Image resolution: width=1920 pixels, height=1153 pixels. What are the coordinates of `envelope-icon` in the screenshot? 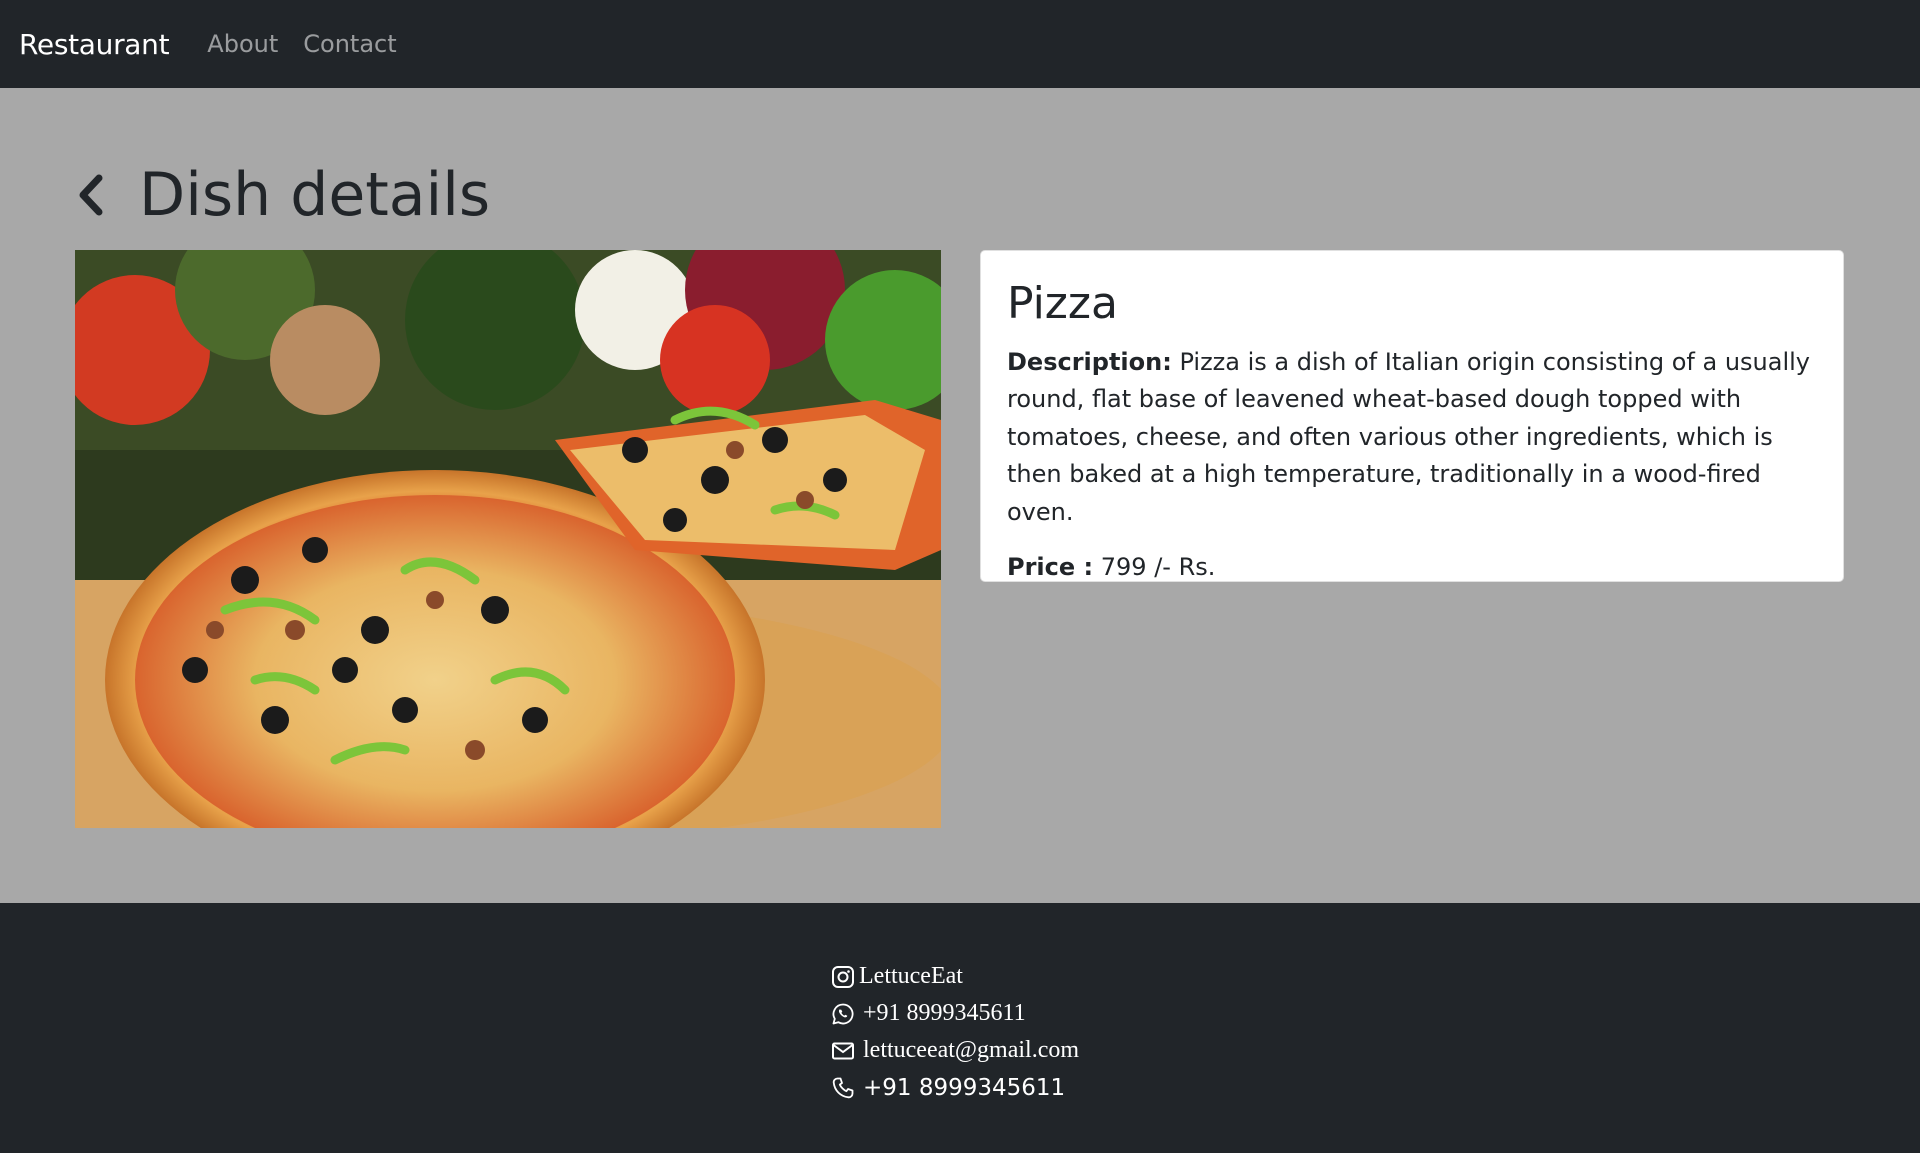 It's located at (843, 1051).